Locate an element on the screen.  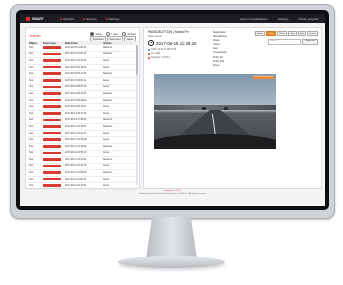
table-row: Test 2017-06-14 18:47:19 Jamie is located at coordinates (82, 114).